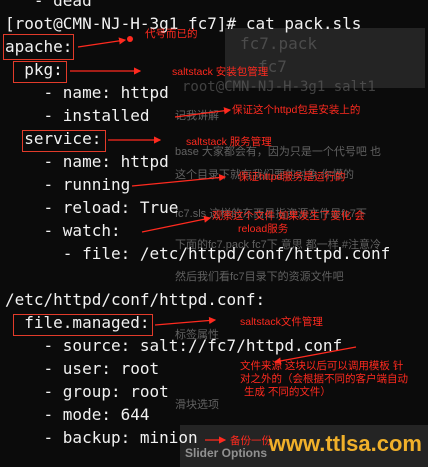 The height and width of the screenshot is (467, 428). What do you see at coordinates (322, 366) in the screenshot?
I see `annotation-source-1: 文件来源 这块以后可以调用模板 针` at bounding box center [322, 366].